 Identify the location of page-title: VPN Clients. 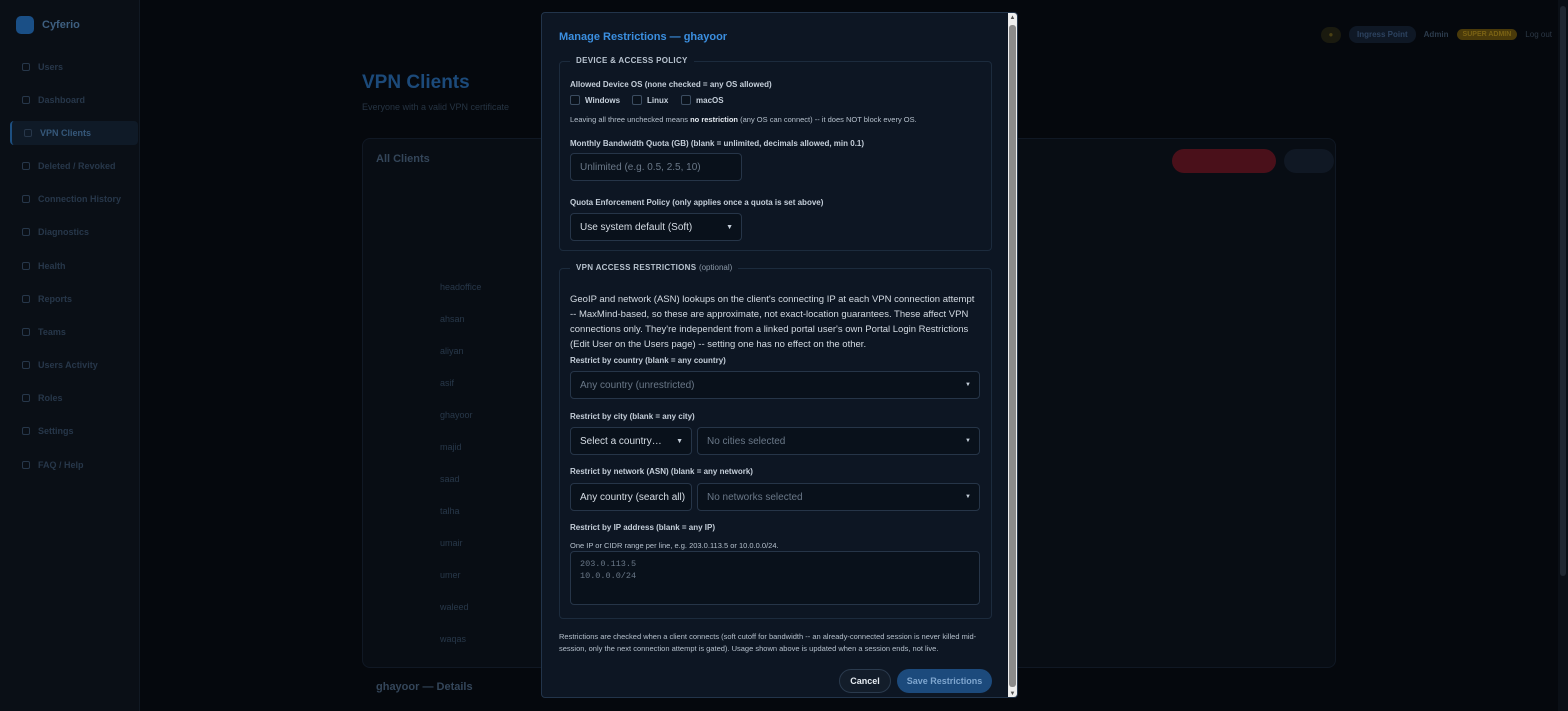
(416, 82).